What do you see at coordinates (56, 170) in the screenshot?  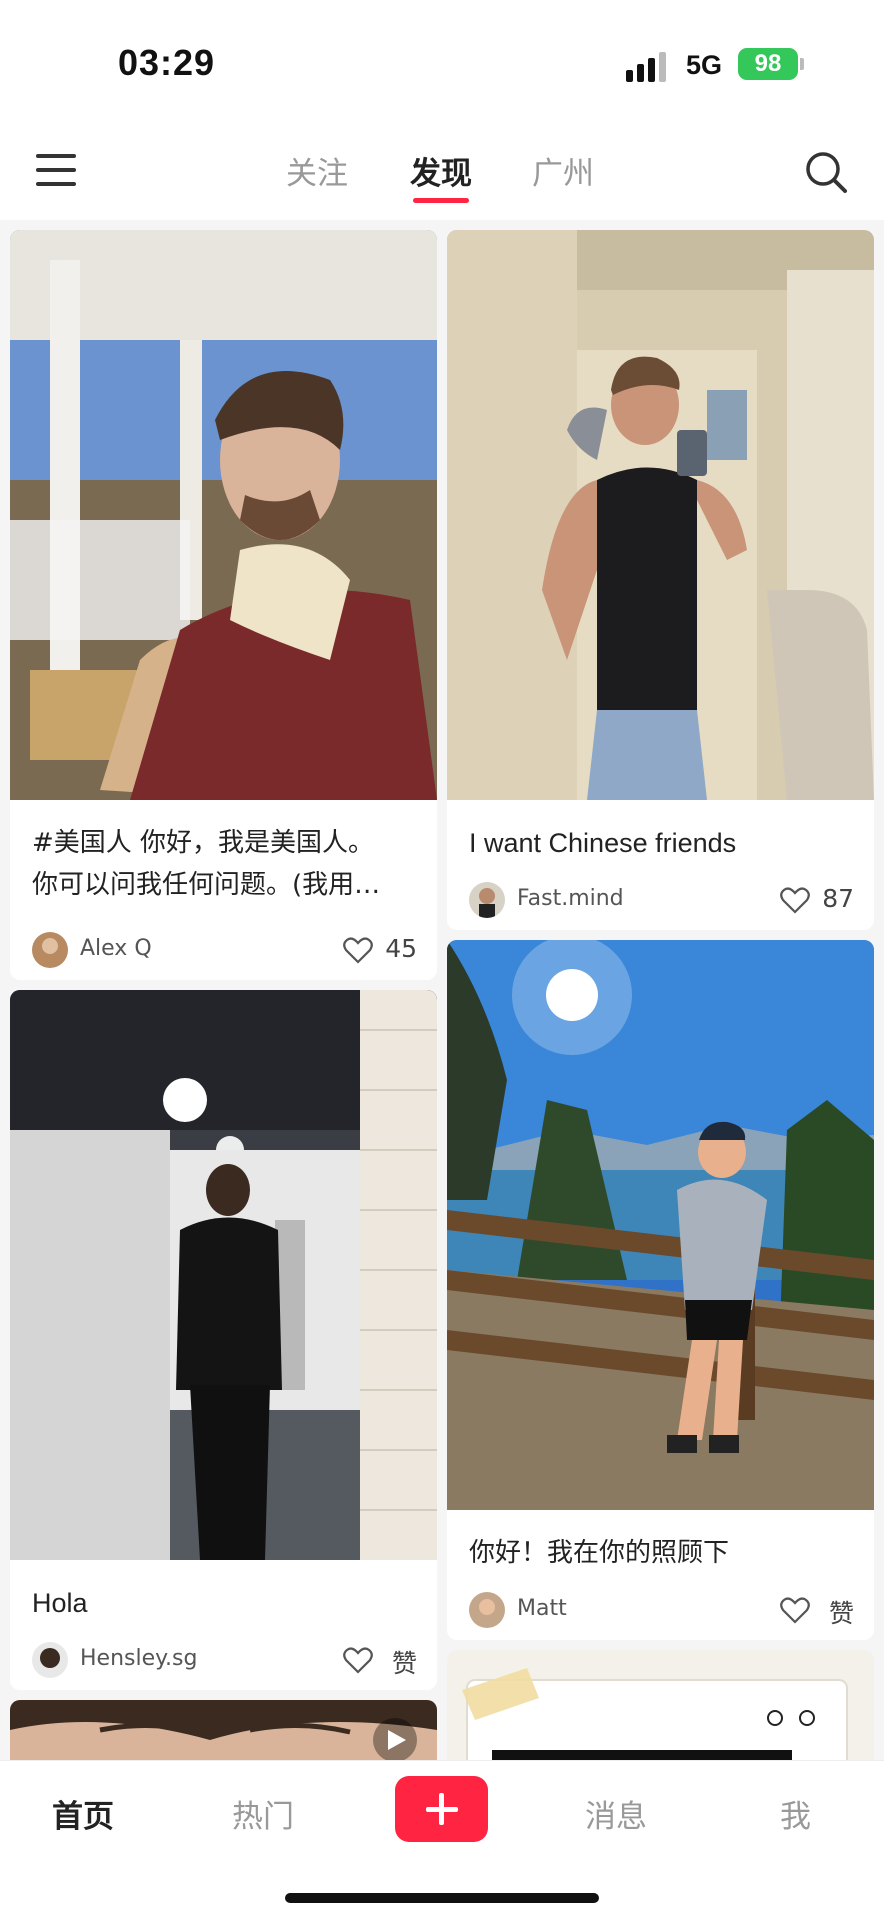 I see `menu-icon` at bounding box center [56, 170].